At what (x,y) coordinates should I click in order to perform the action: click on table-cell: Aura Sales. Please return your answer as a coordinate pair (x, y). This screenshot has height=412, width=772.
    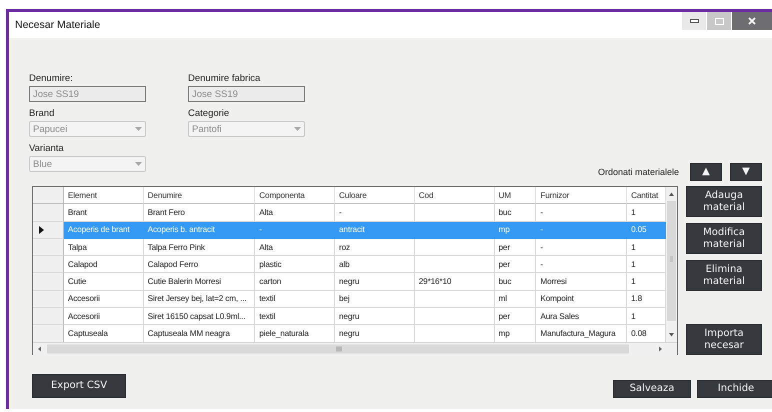
    Looking at the image, I should click on (582, 317).